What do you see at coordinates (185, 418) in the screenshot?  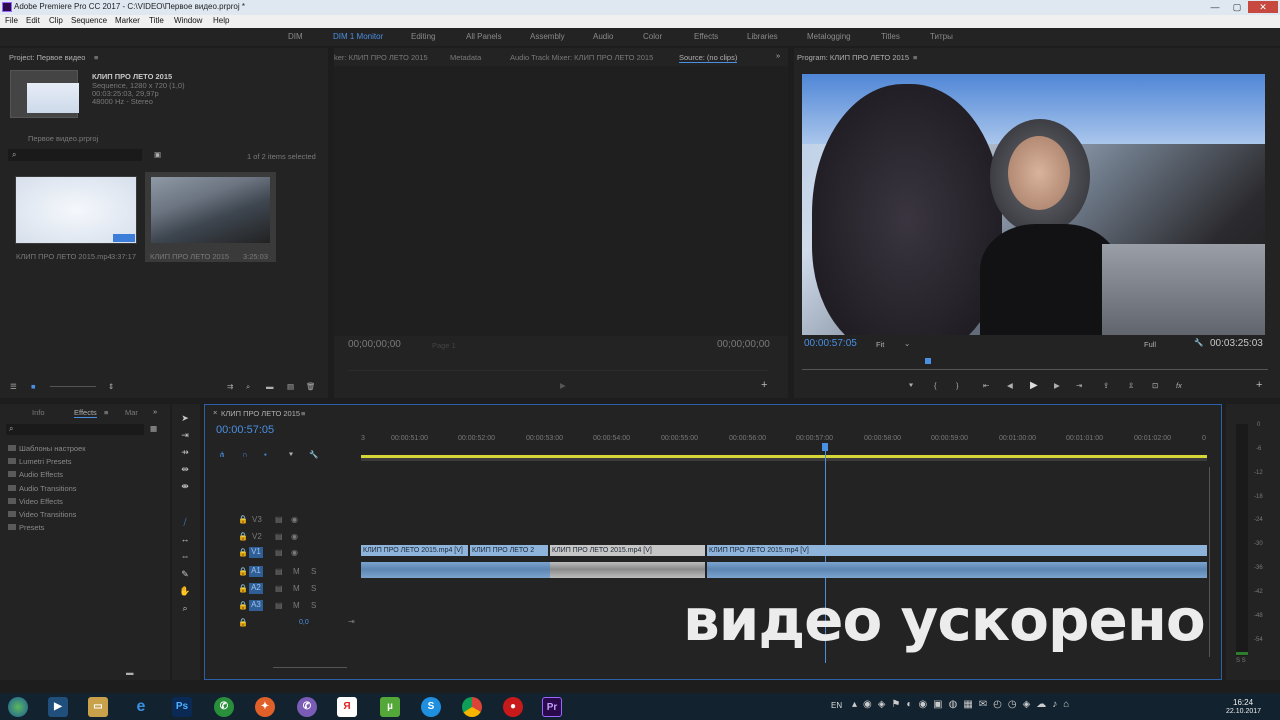 I see `selection-tool-icon: ➤` at bounding box center [185, 418].